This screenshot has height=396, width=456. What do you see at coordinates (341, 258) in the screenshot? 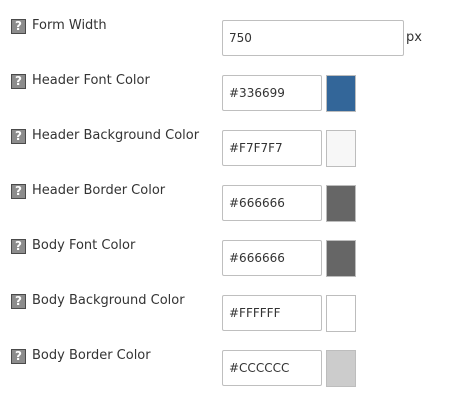
I see `body-font-color-swatch` at bounding box center [341, 258].